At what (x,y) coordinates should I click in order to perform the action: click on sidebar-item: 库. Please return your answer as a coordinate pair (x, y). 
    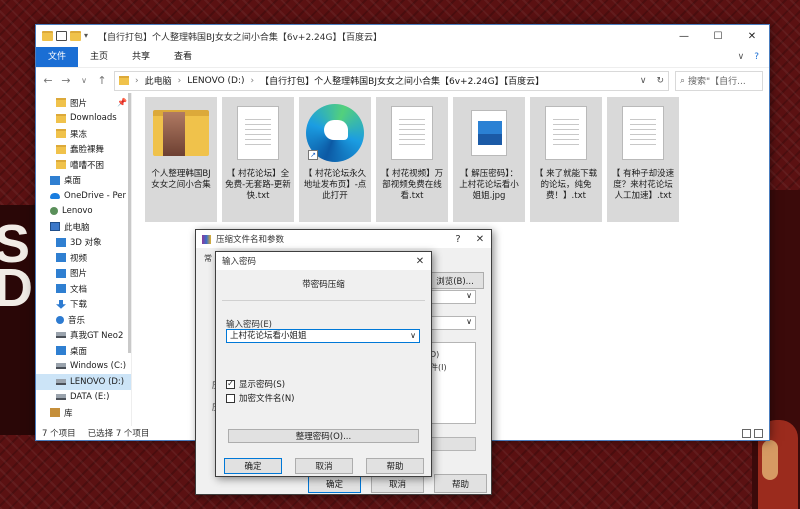
    Looking at the image, I should click on (83, 413).